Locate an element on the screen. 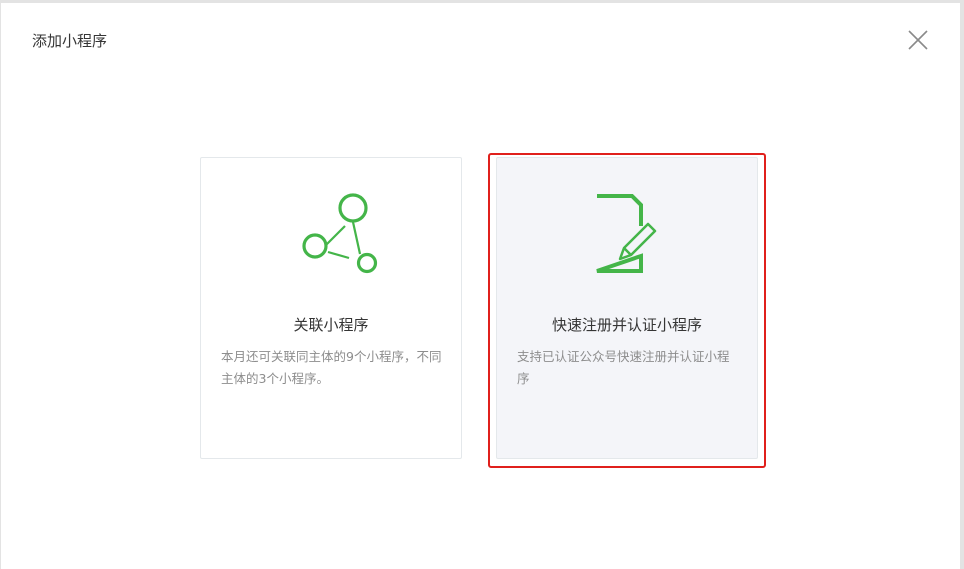 Image resolution: width=964 pixels, height=569 pixels. share-network-icon is located at coordinates (331, 230).